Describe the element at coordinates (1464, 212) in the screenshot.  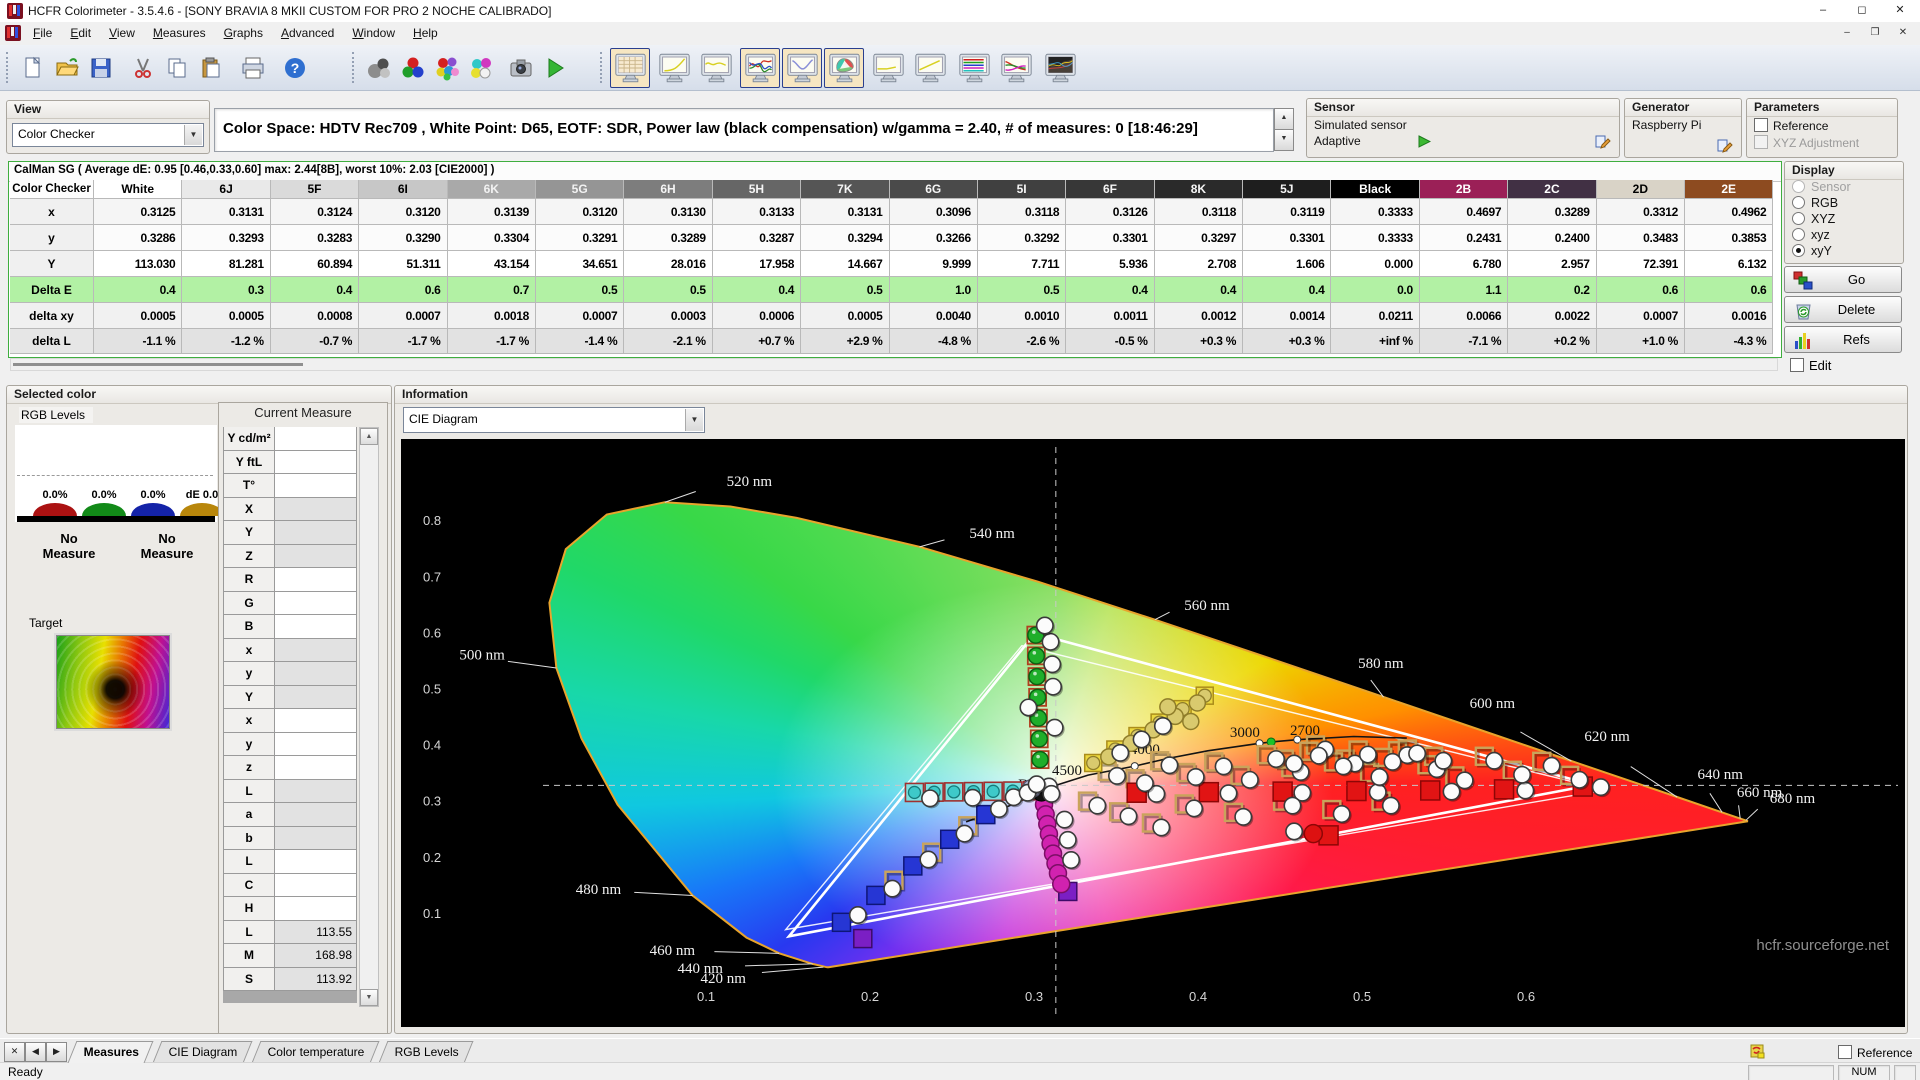
I see `cell-2B-x: 0.4697` at that location.